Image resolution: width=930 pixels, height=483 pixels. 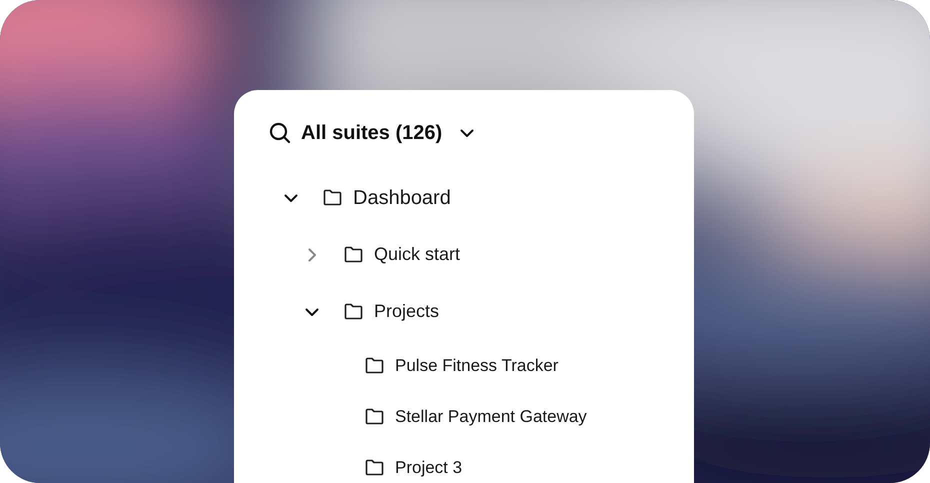 What do you see at coordinates (371, 133) in the screenshot?
I see `suites-title: All suites (126)` at bounding box center [371, 133].